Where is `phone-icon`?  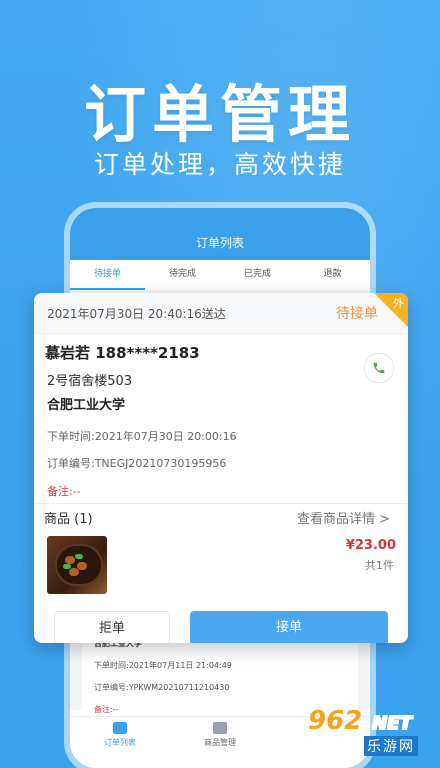 phone-icon is located at coordinates (379, 368).